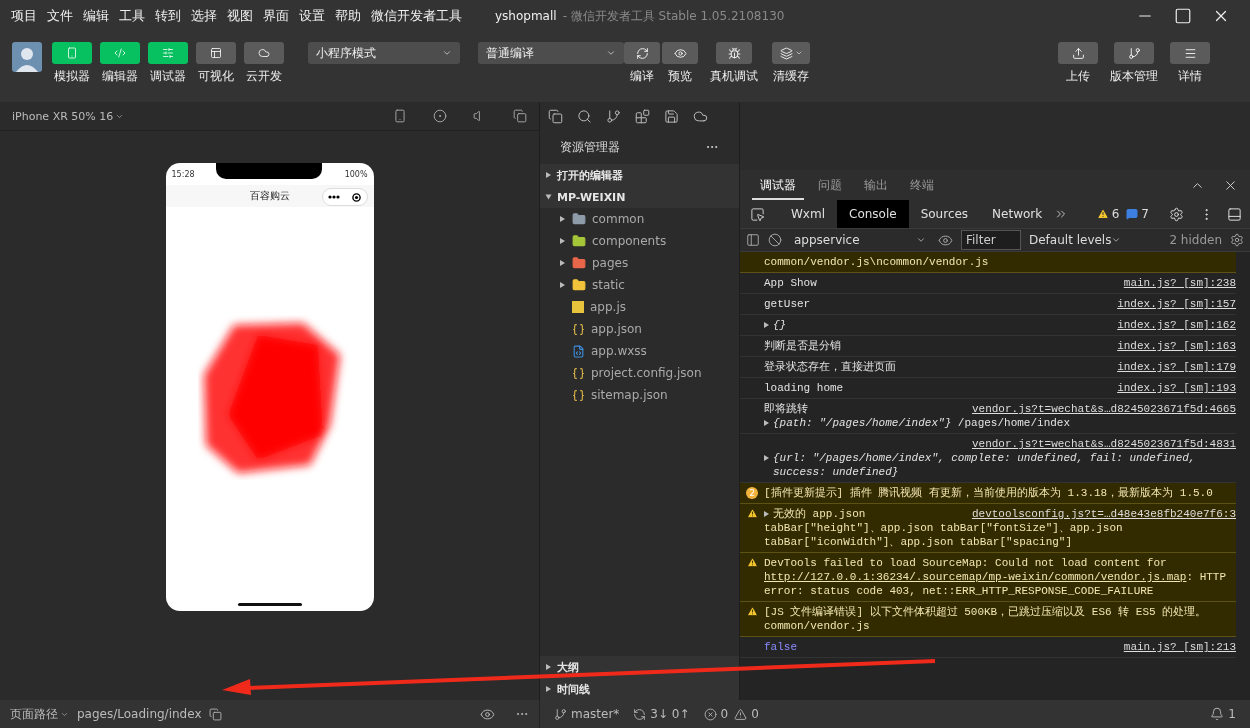  Describe the element at coordinates (922, 185) in the screenshot. I see `panel-tab: 终端` at that location.